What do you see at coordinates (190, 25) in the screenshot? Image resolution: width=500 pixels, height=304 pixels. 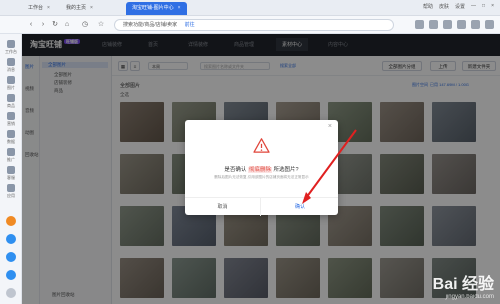 I see `go-button: 前往` at bounding box center [190, 25].